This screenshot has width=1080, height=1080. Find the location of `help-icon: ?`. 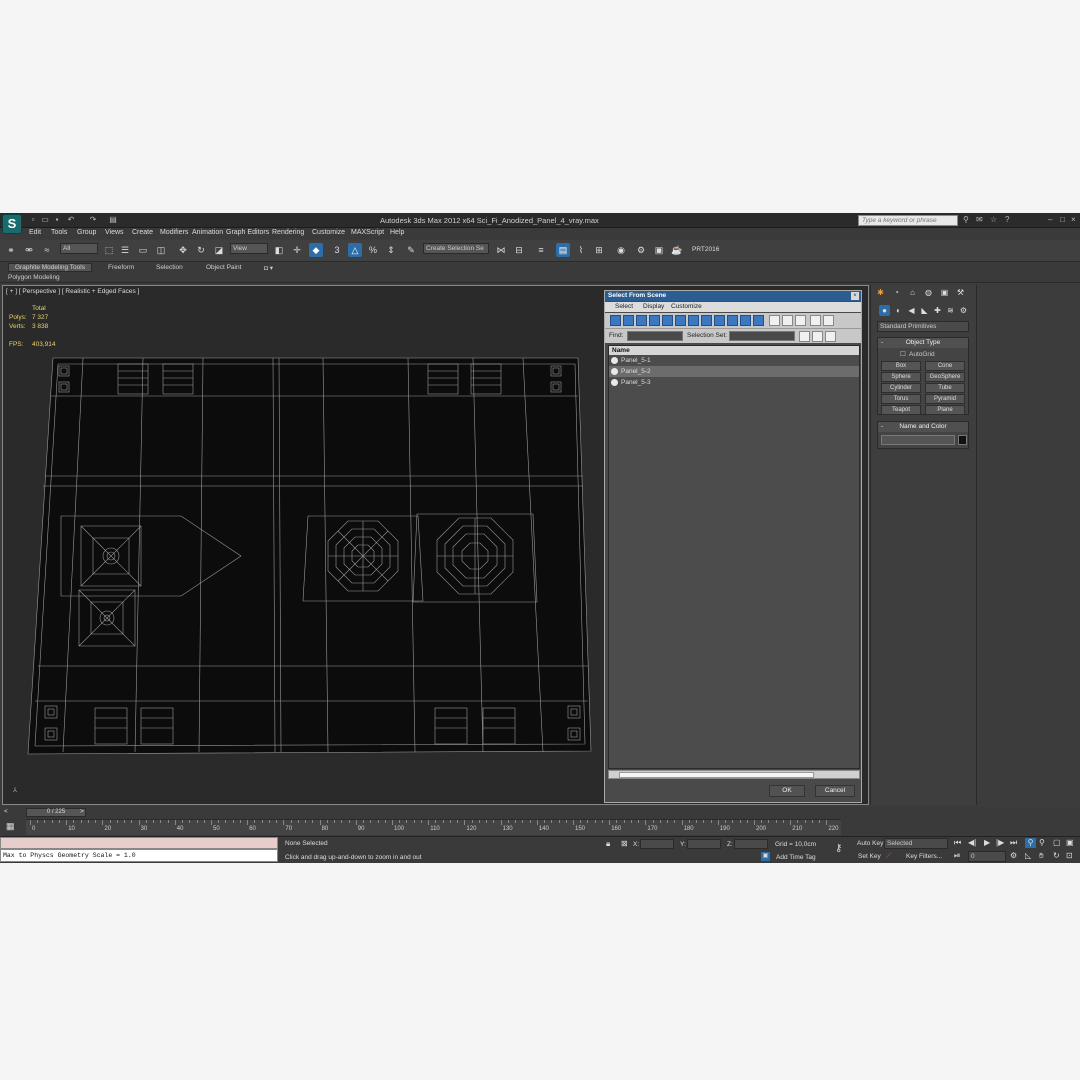

help-icon: ? is located at coordinates (1007, 220).